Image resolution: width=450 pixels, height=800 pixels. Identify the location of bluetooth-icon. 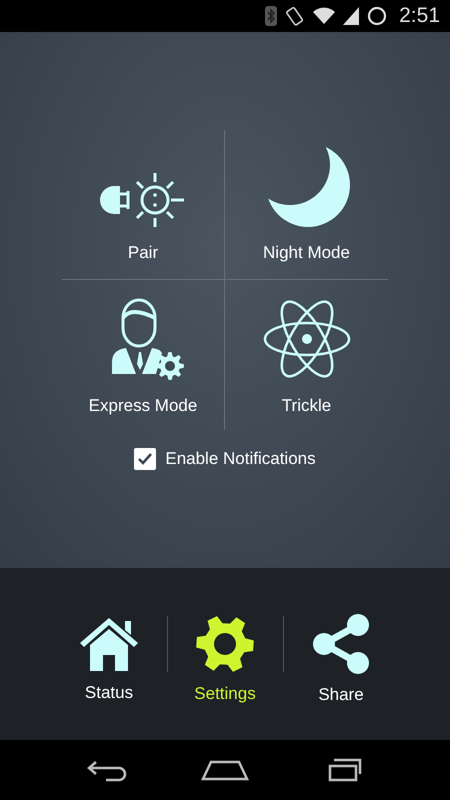
(271, 16).